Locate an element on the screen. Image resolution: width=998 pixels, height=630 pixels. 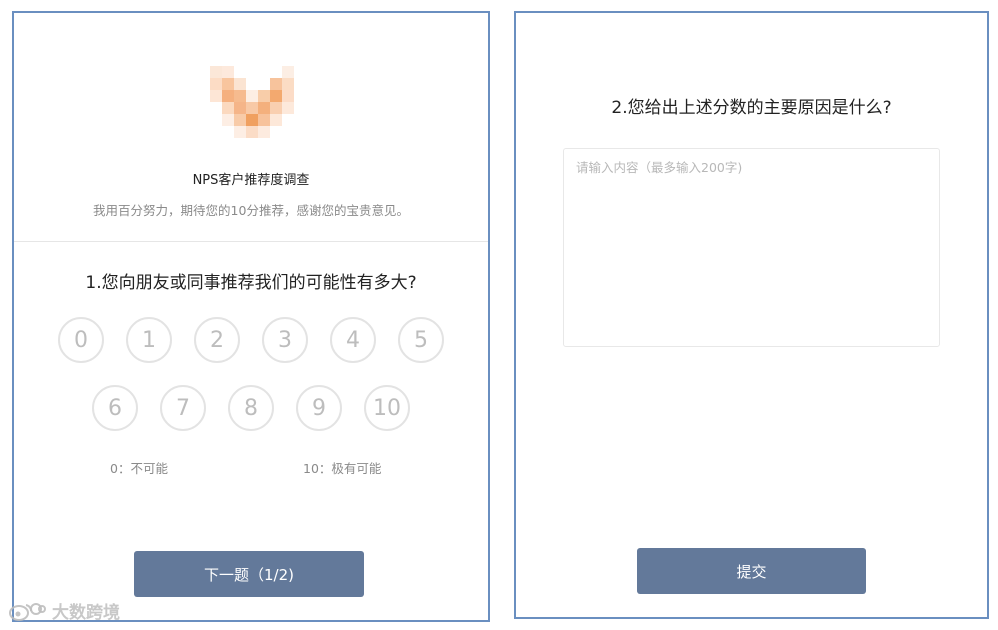
score-option-5: 5 is located at coordinates (421, 340).